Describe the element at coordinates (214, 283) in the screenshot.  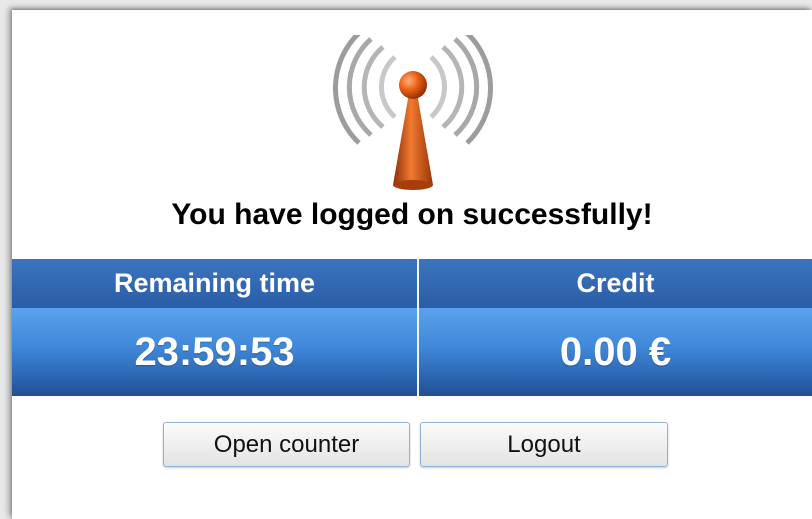
I see `remaining-time-label: Remaining time` at that location.